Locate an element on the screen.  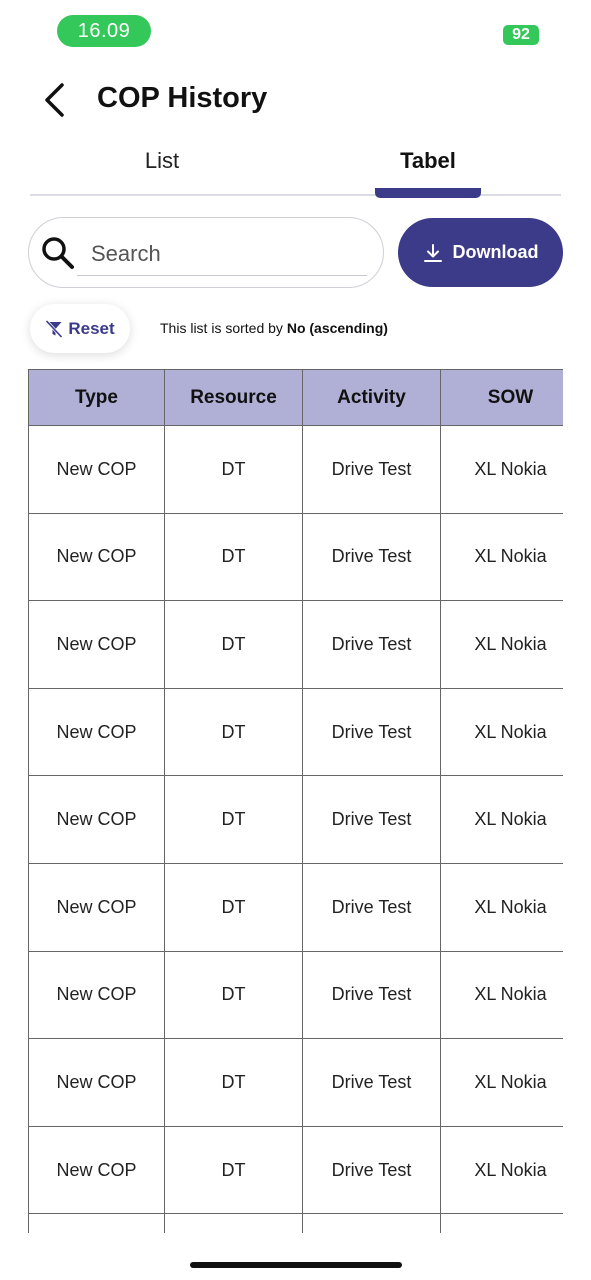
battery-indicator: 92 is located at coordinates (521, 35).